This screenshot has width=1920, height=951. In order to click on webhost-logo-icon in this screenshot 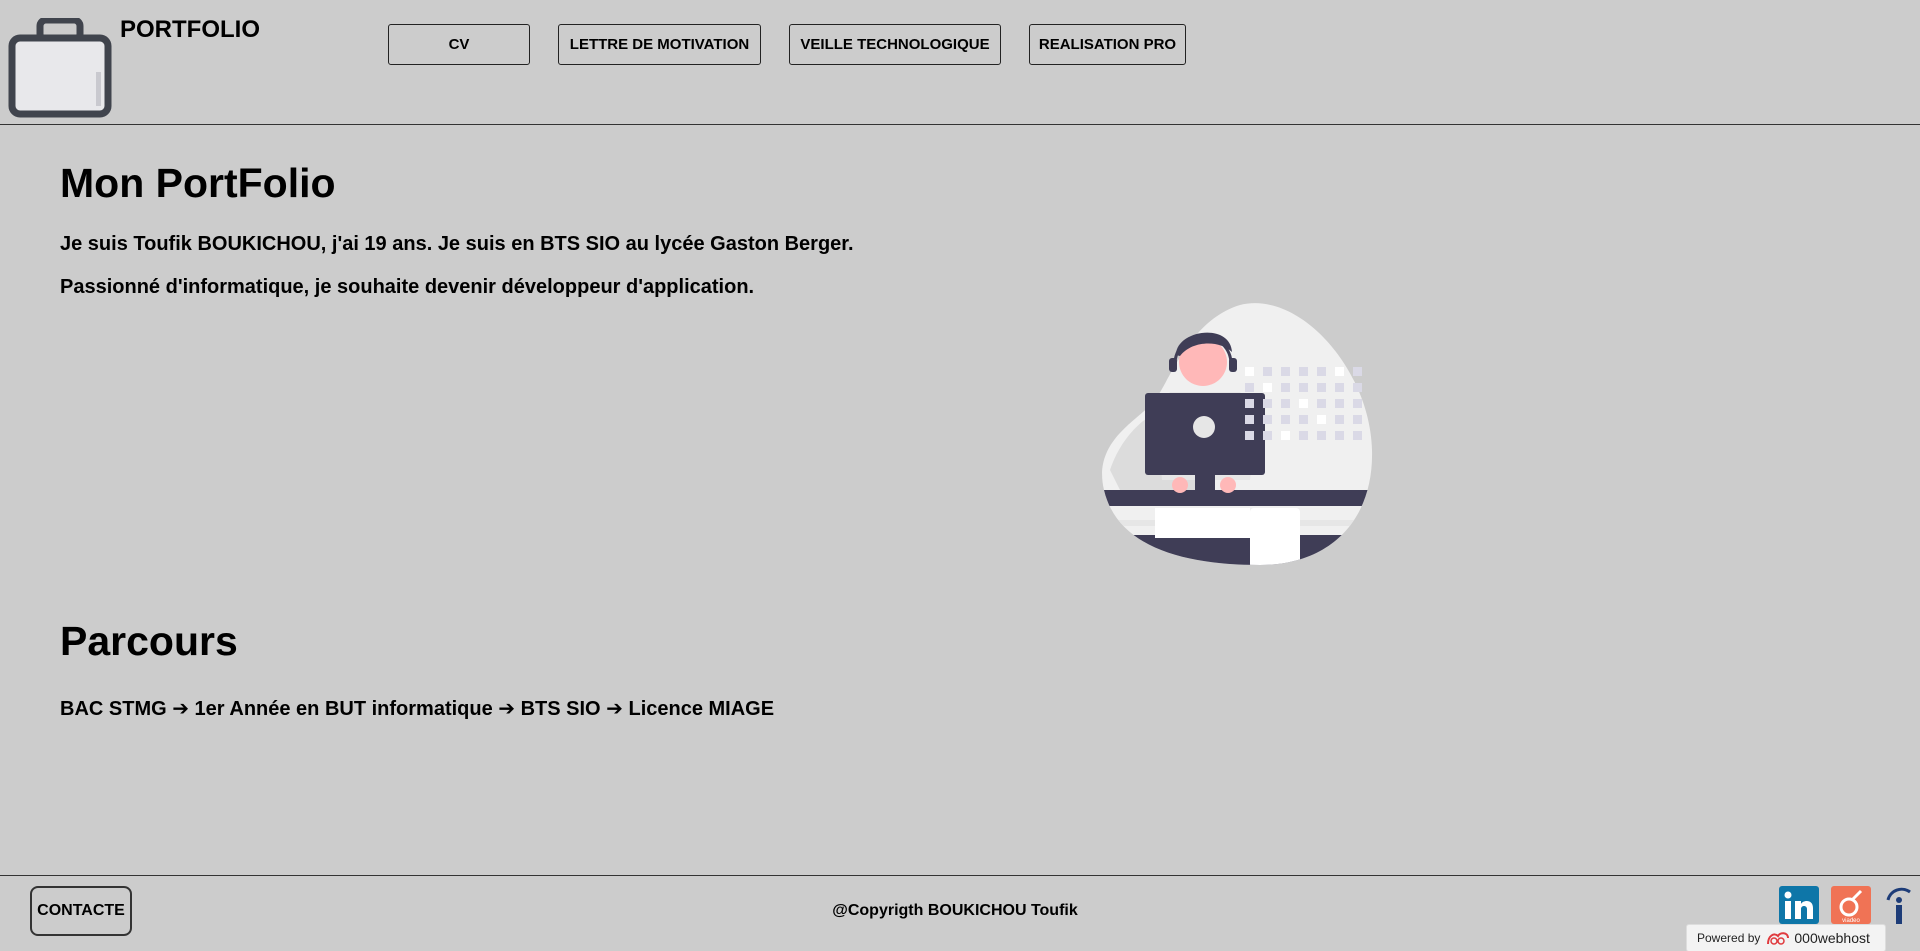, I will do `click(1778, 938)`.